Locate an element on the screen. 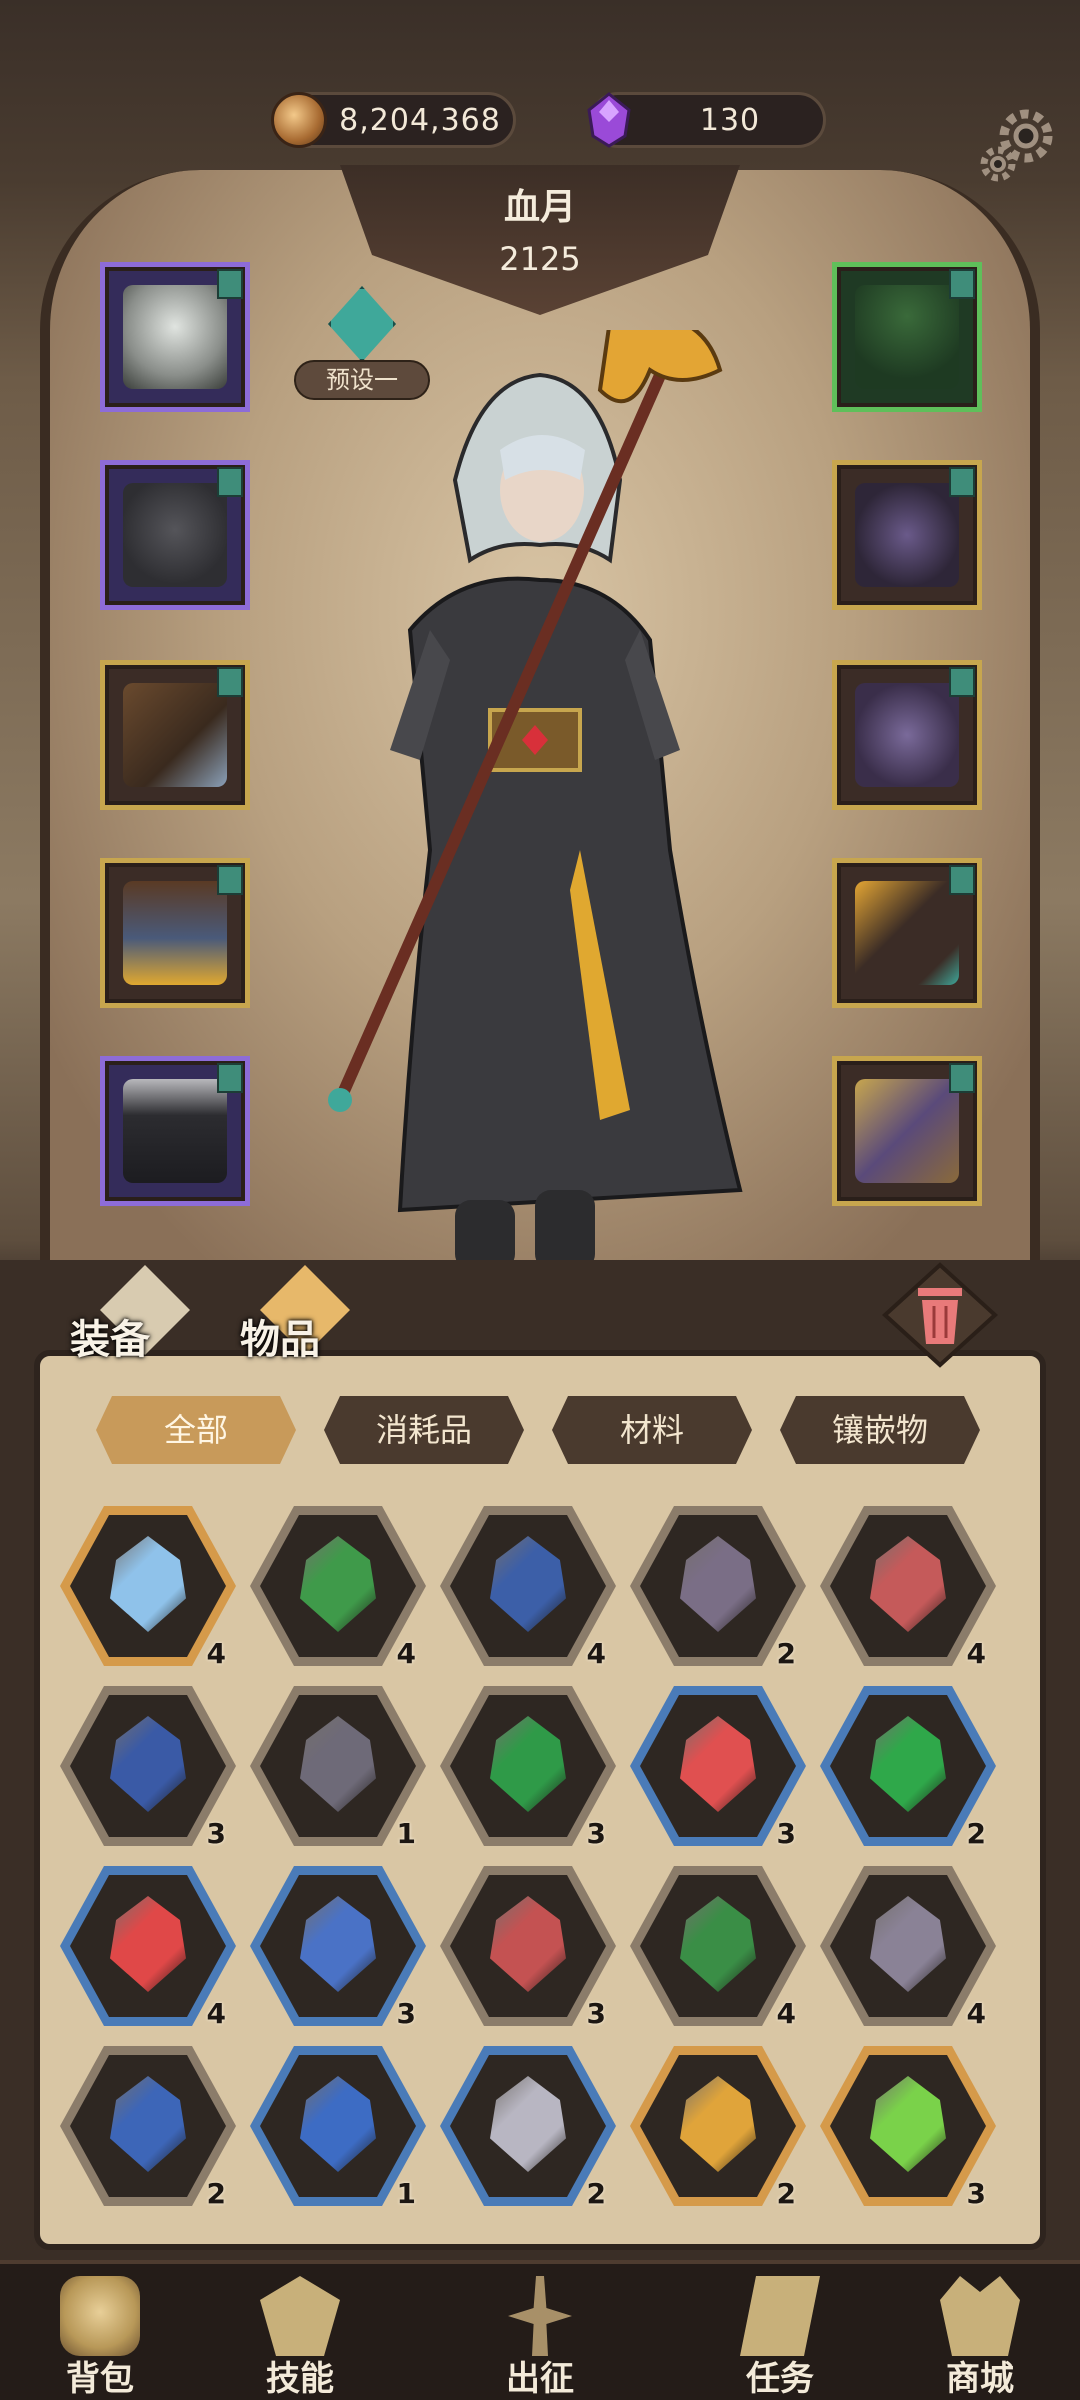 This screenshot has width=1080, height=2400. slot-feet is located at coordinates (175, 1131).